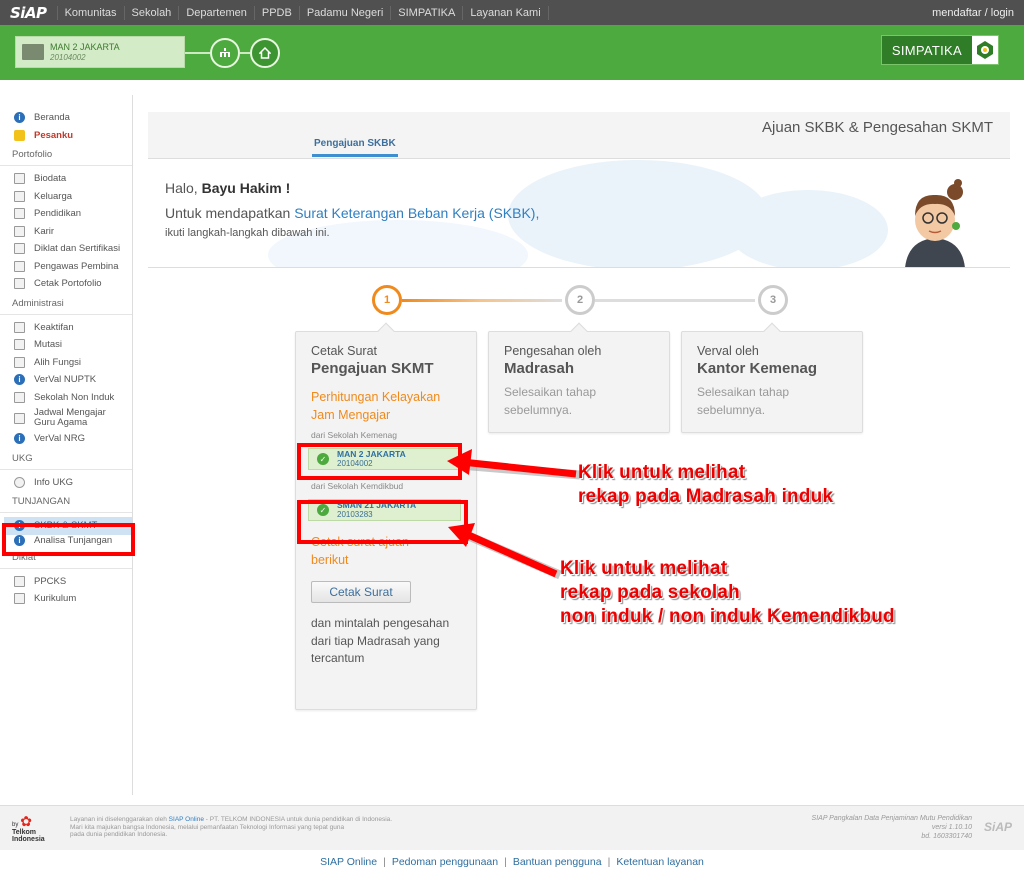 The height and width of the screenshot is (873, 1024). What do you see at coordinates (387, 300) in the screenshot?
I see `step-1-indicator: 1` at bounding box center [387, 300].